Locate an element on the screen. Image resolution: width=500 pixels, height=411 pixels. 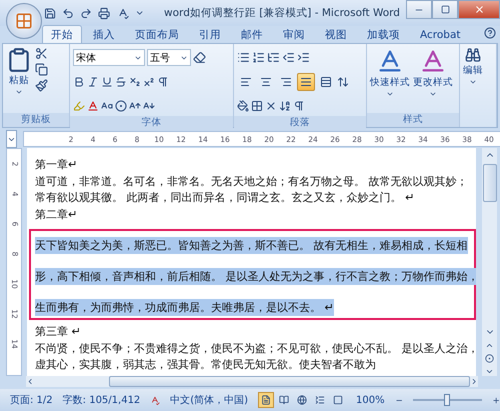
outline-view-icon is located at coordinates (320, 400).